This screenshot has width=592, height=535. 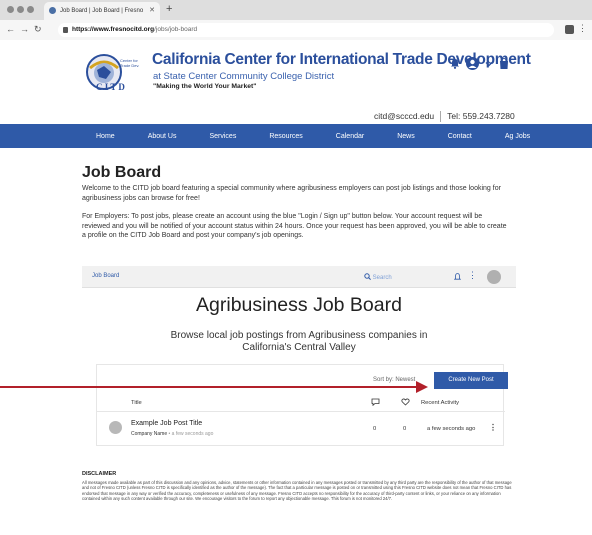 I want to click on company-name: Company Name, so click(x=149, y=434).